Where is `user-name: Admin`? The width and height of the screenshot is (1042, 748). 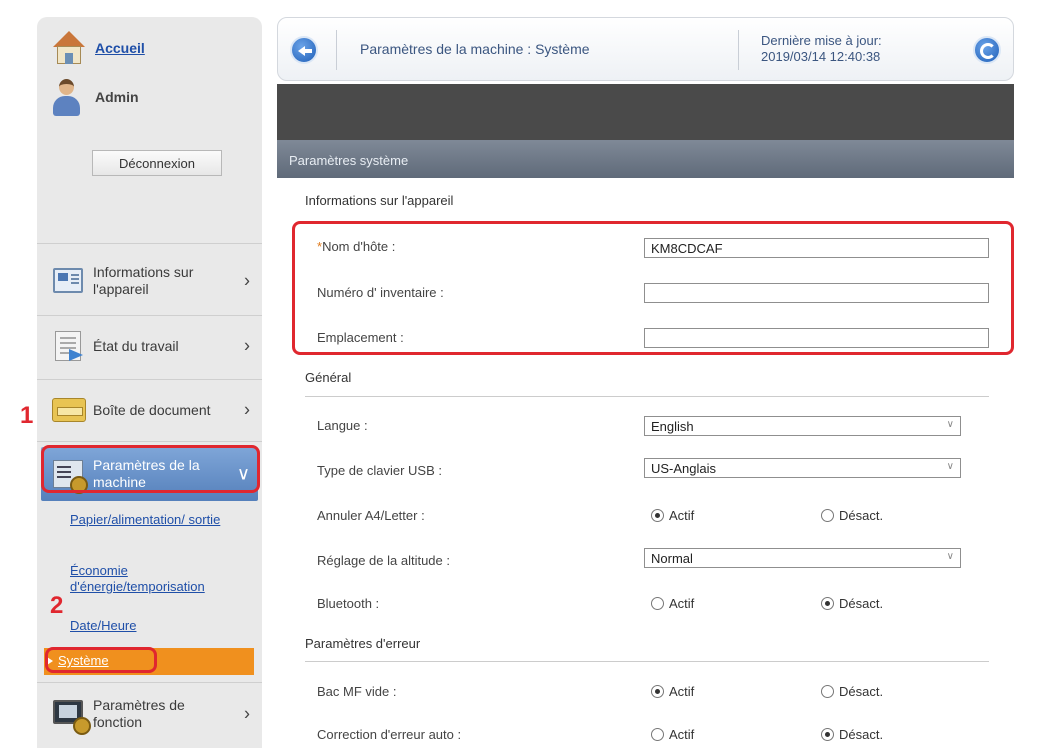 user-name: Admin is located at coordinates (117, 97).